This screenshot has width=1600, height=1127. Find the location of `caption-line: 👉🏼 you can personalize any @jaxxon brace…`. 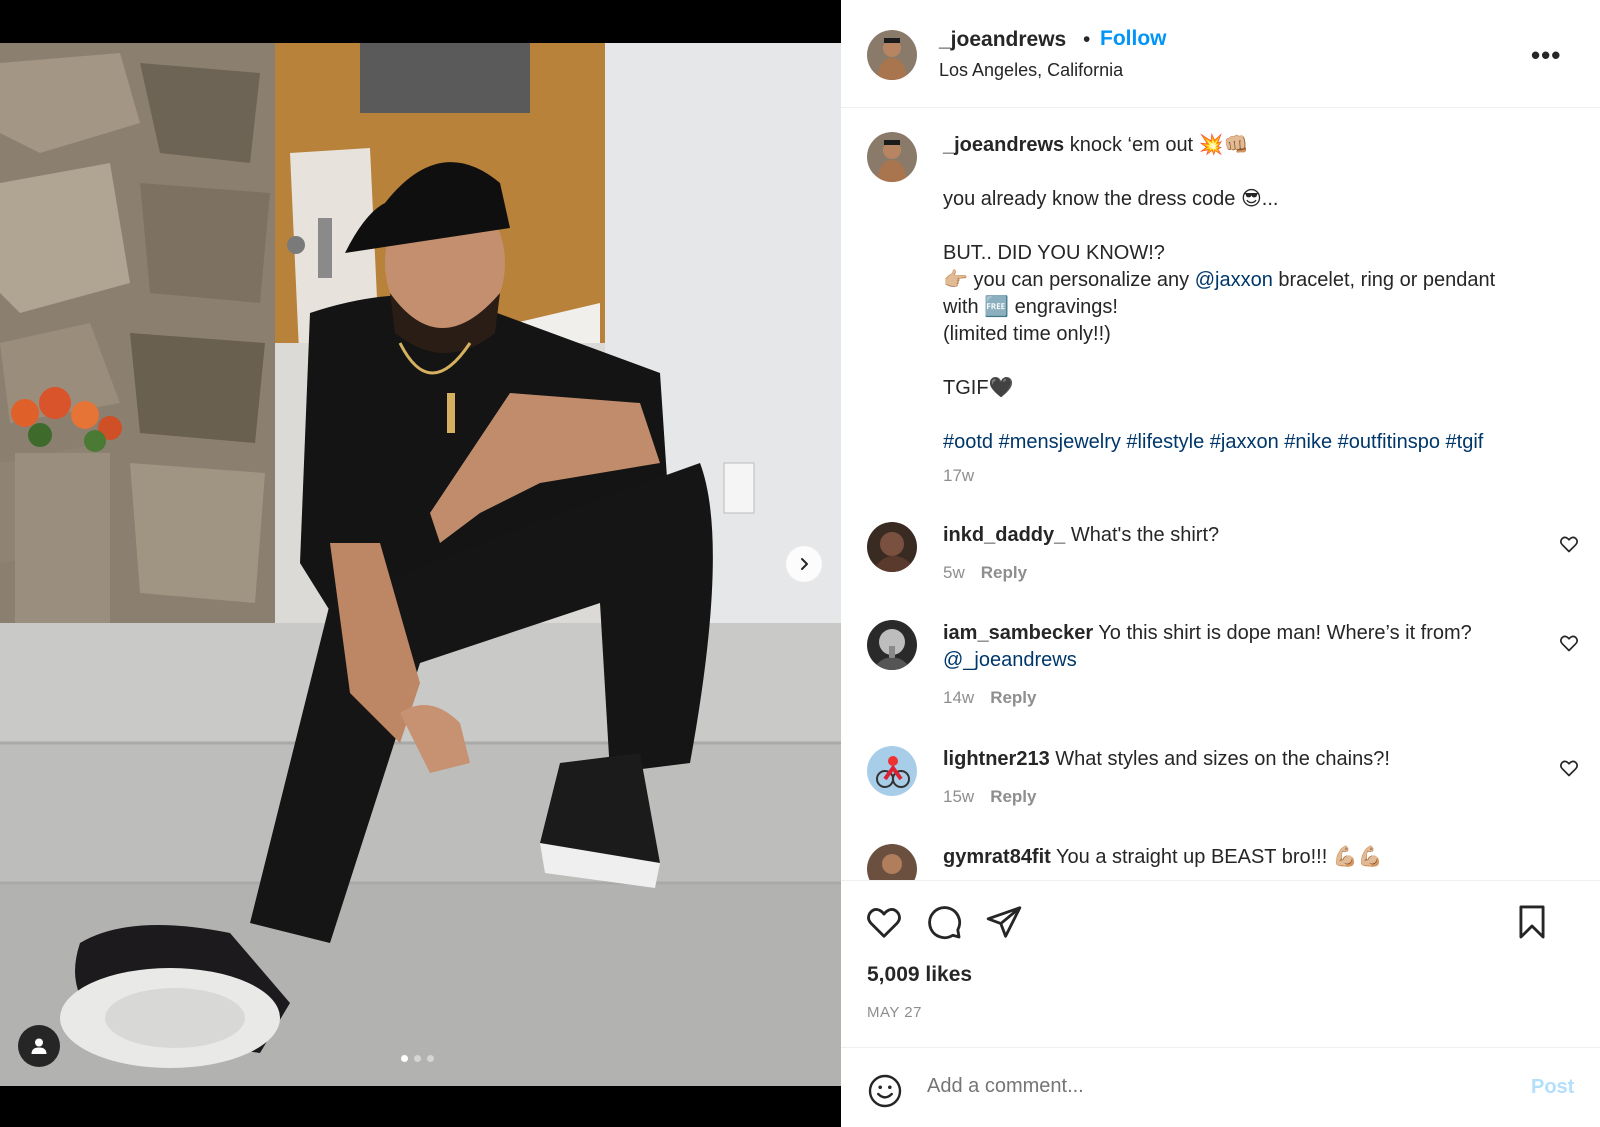

caption-line: 👉🏼 you can personalize any @jaxxon brace… is located at coordinates (1219, 280).